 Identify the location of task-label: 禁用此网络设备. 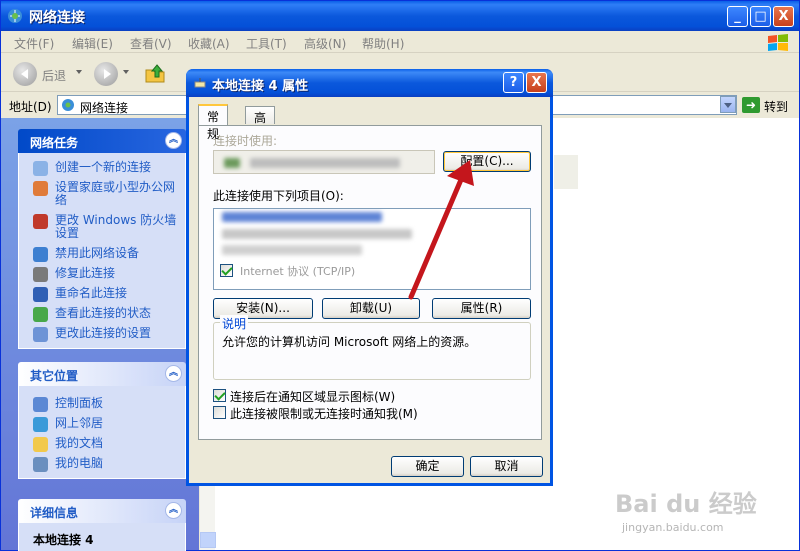
(97, 253).